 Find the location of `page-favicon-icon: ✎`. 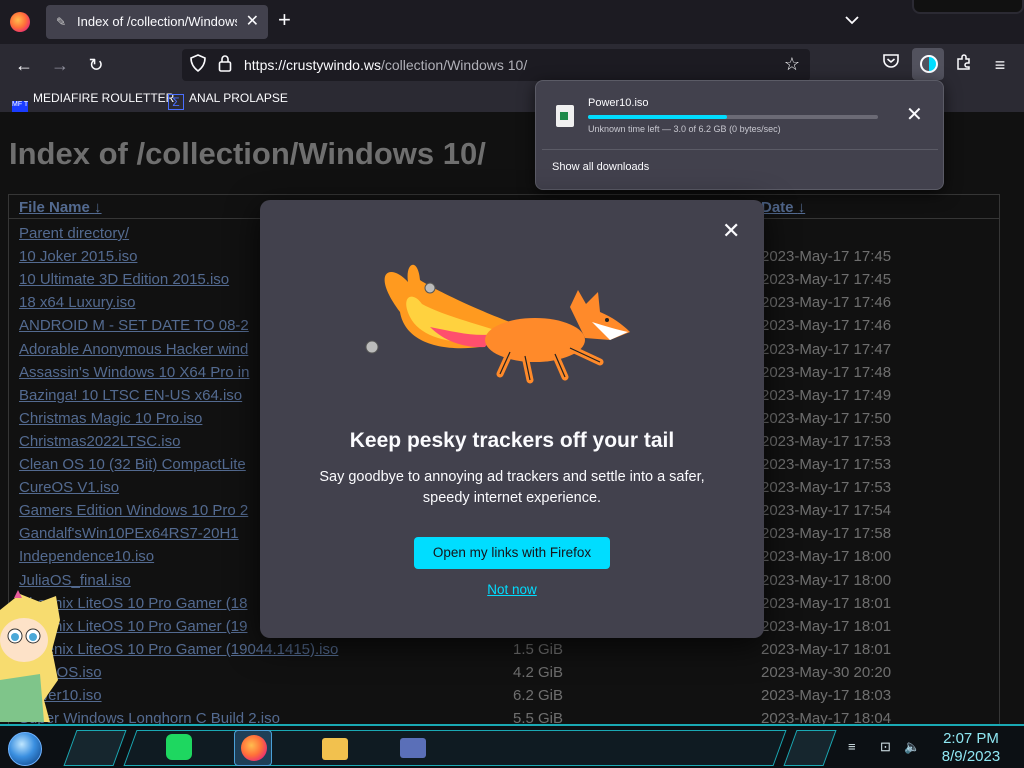

page-favicon-icon: ✎ is located at coordinates (61, 22).